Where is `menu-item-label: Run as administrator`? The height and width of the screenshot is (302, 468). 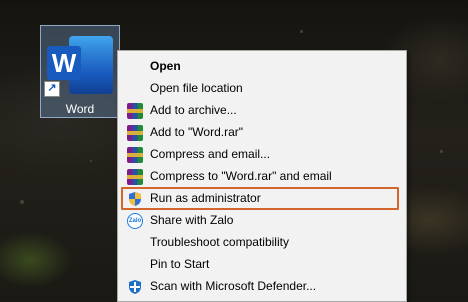 menu-item-label: Run as administrator is located at coordinates (205, 198).